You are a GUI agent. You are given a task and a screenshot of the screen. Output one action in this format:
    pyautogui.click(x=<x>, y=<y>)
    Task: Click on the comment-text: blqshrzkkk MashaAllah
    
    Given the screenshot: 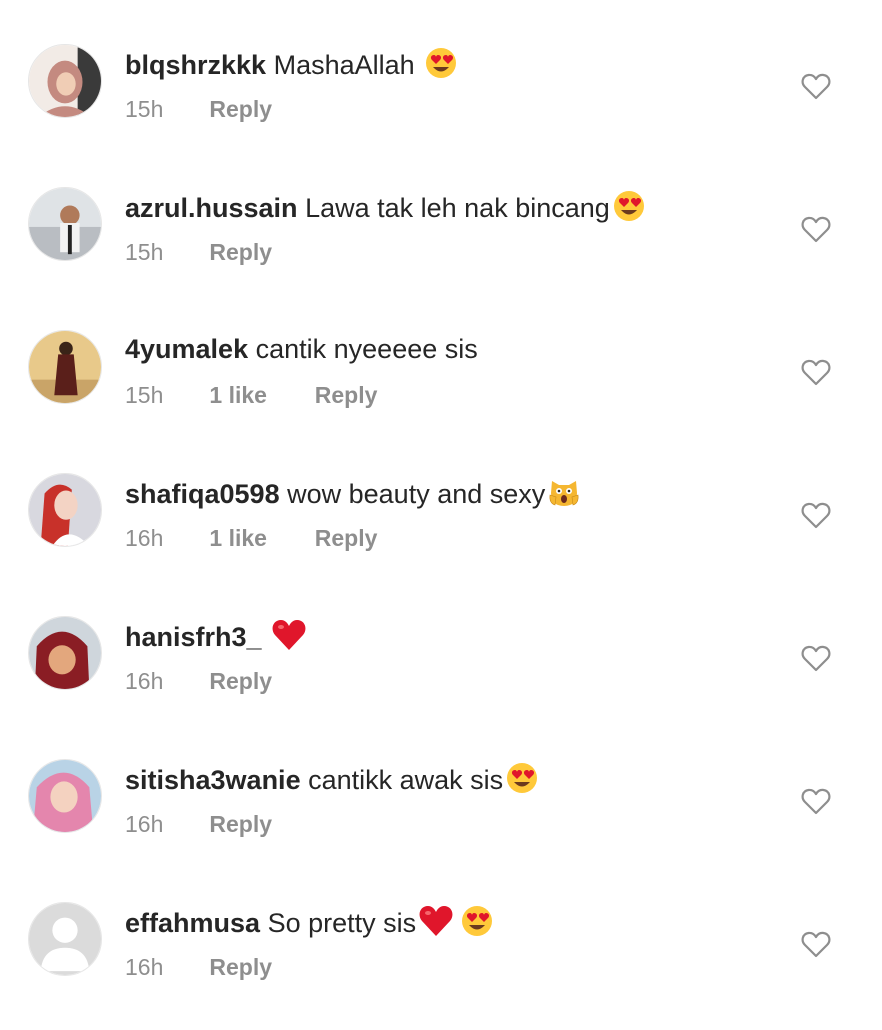 What is the action you would take?
    pyautogui.click(x=291, y=64)
    